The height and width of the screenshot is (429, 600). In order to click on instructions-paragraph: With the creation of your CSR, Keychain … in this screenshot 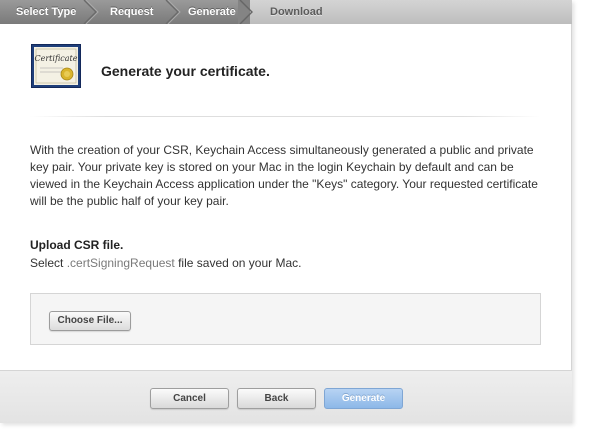, I will do `click(284, 175)`.